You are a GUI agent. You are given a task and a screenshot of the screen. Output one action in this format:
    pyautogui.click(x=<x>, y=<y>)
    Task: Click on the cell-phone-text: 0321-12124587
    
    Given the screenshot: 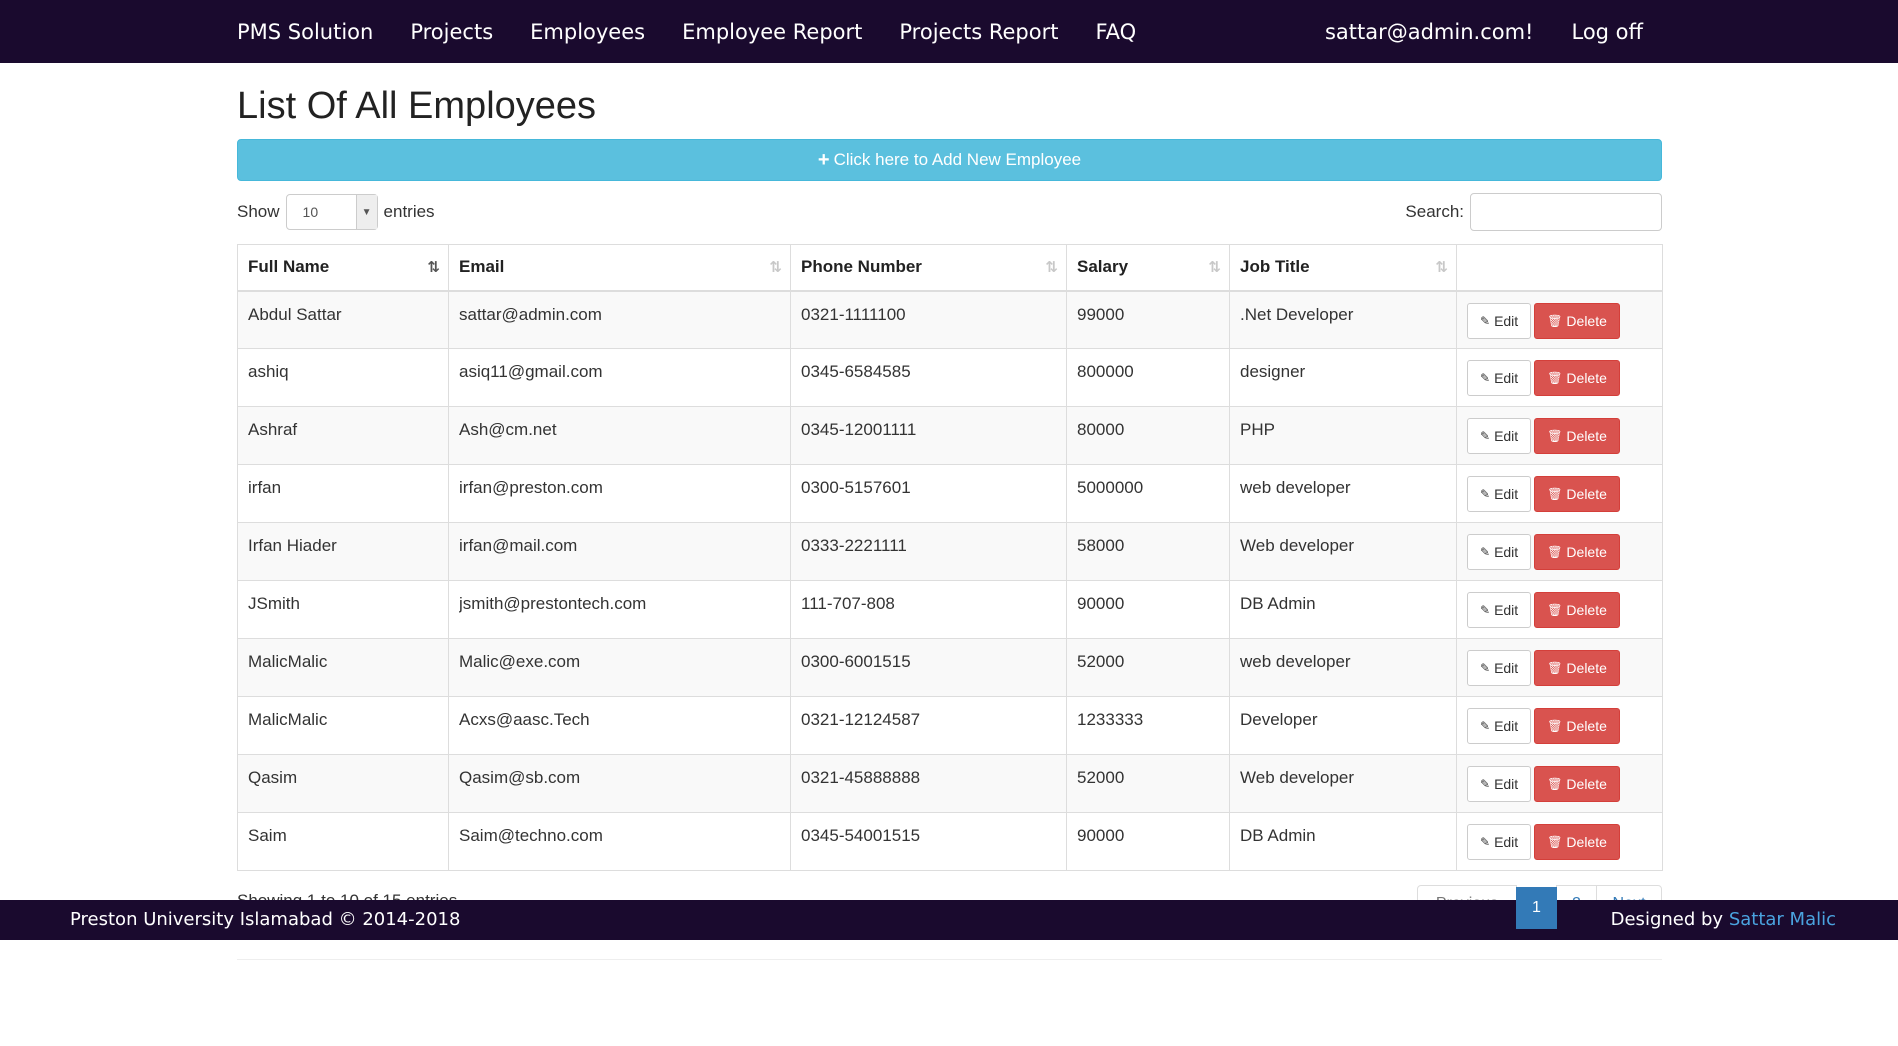 What is the action you would take?
    pyautogui.click(x=861, y=719)
    